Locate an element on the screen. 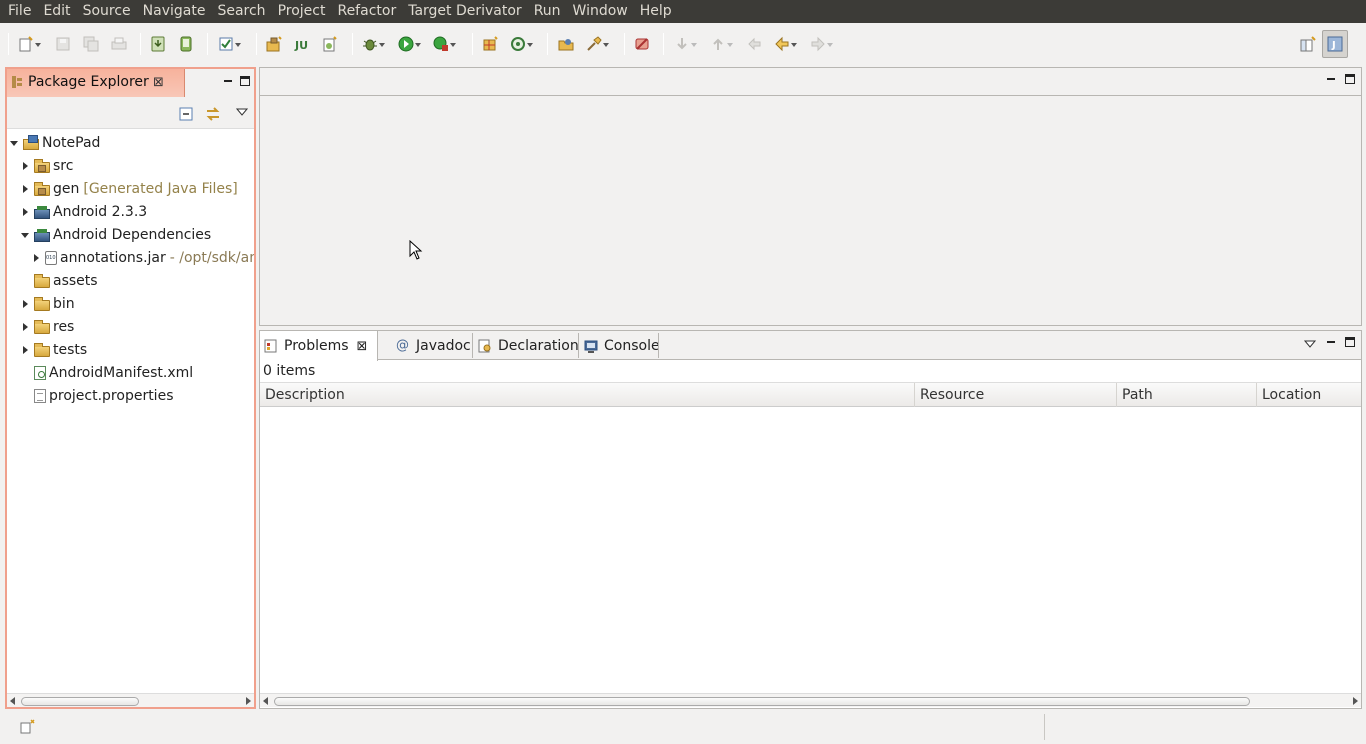  task-button is located at coordinates (230, 44).